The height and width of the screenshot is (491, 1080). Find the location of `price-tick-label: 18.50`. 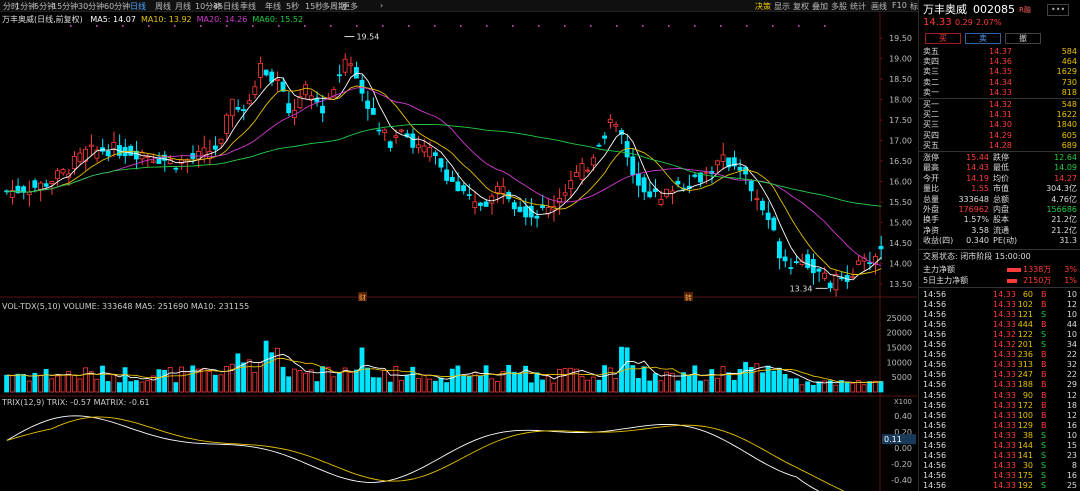

price-tick-label: 18.50 is located at coordinates (900, 79).